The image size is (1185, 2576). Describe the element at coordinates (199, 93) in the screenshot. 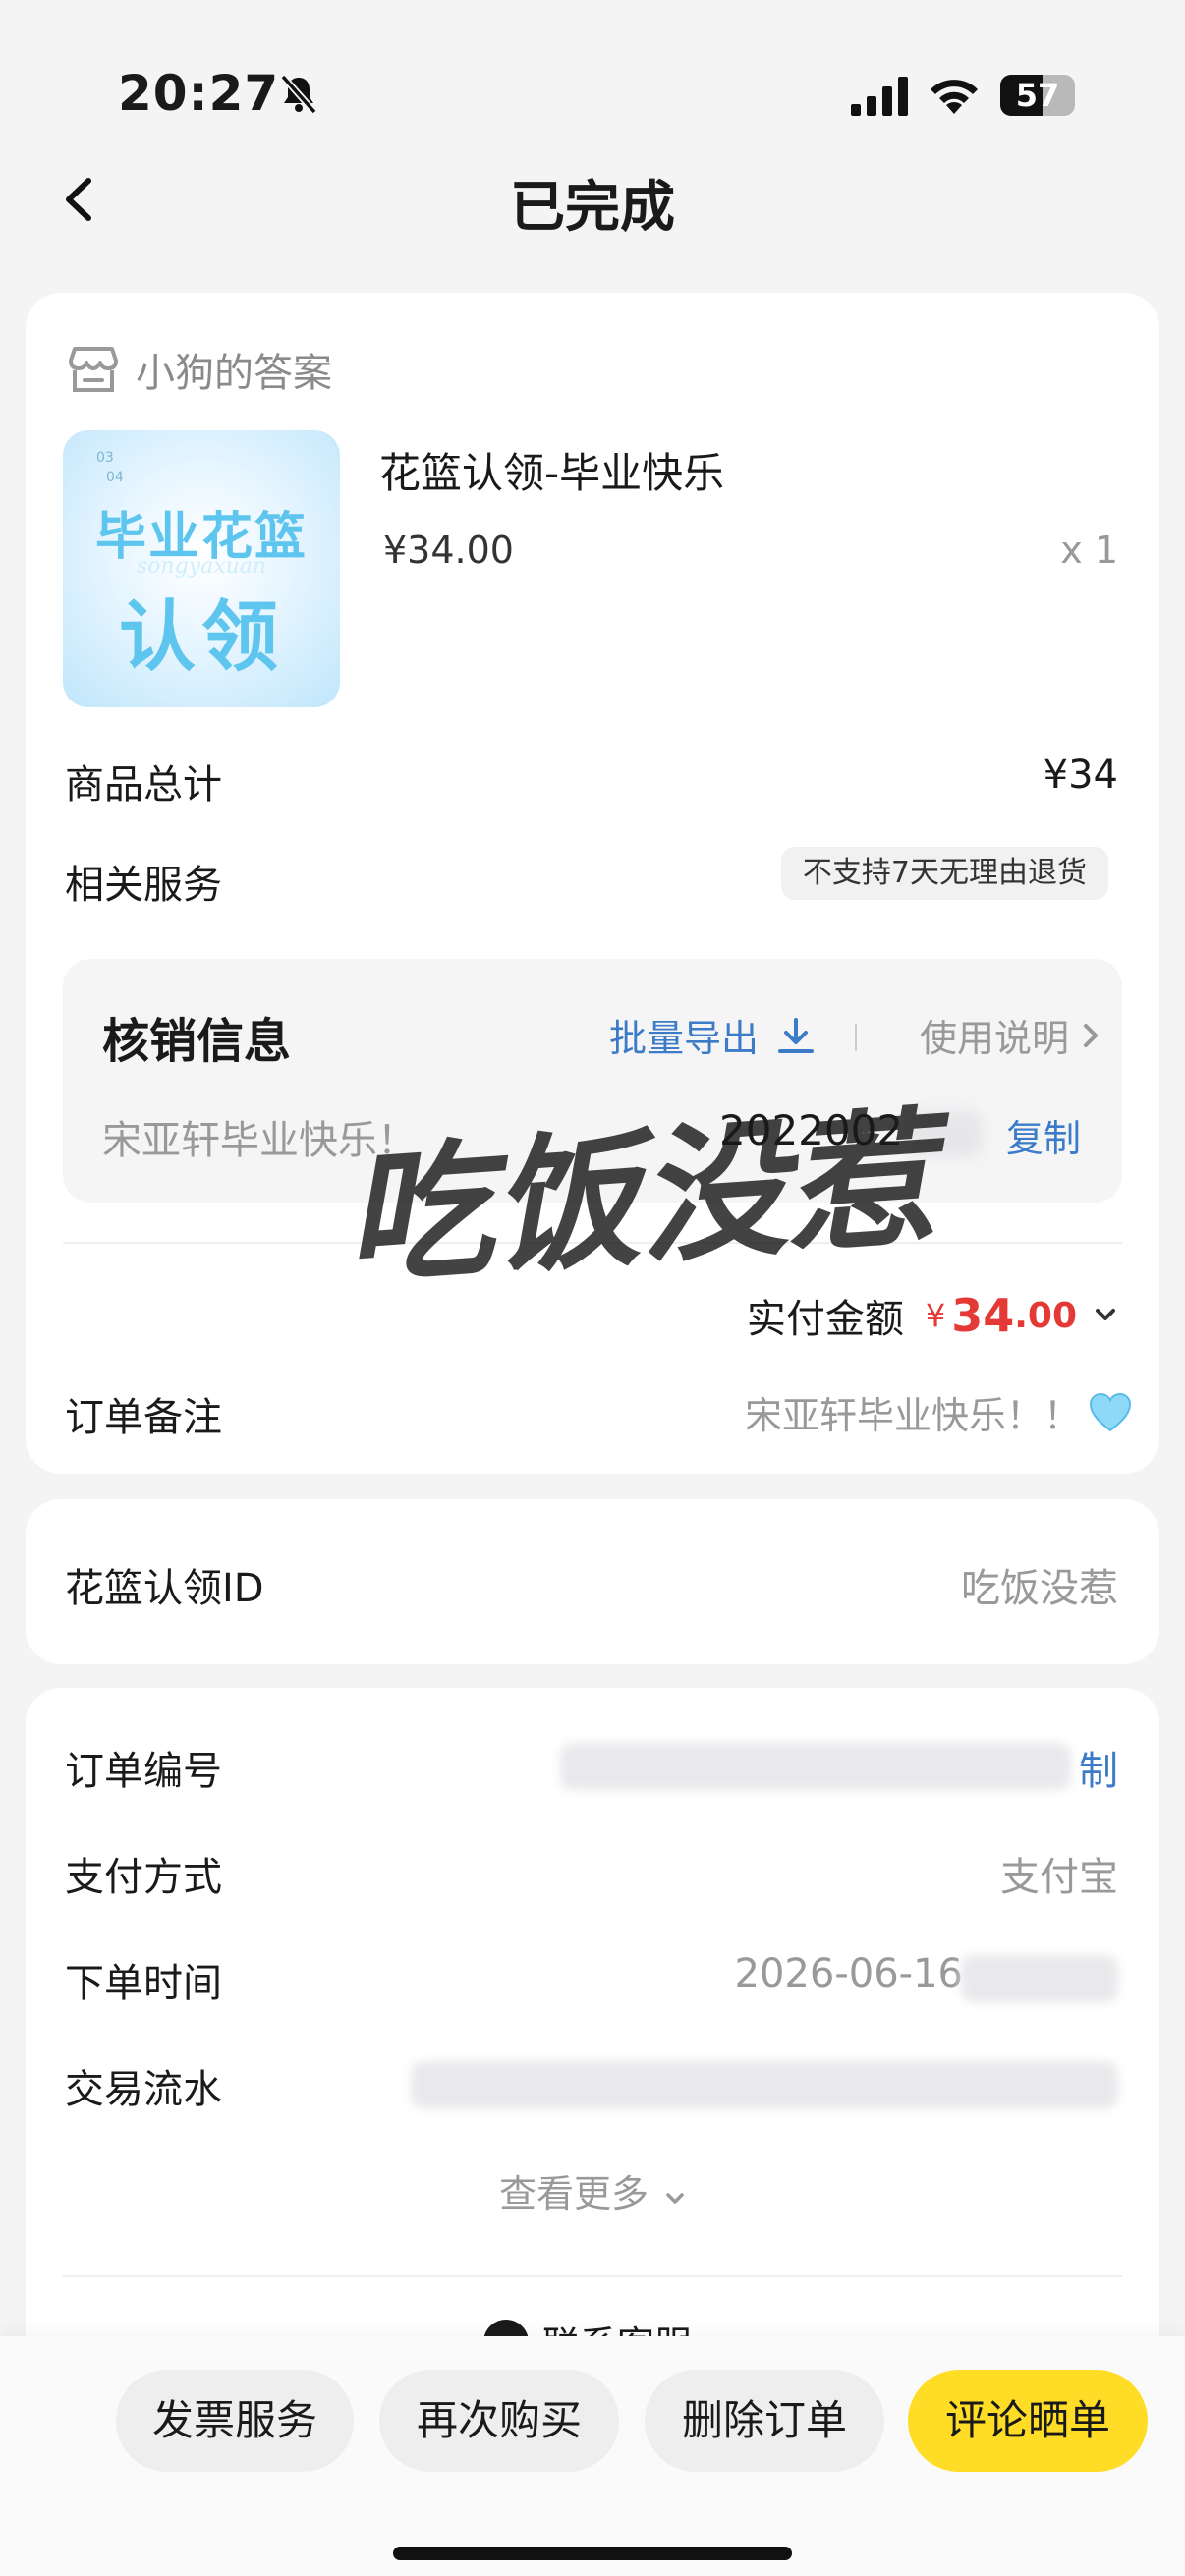

I see `status-time: 20:27` at that location.